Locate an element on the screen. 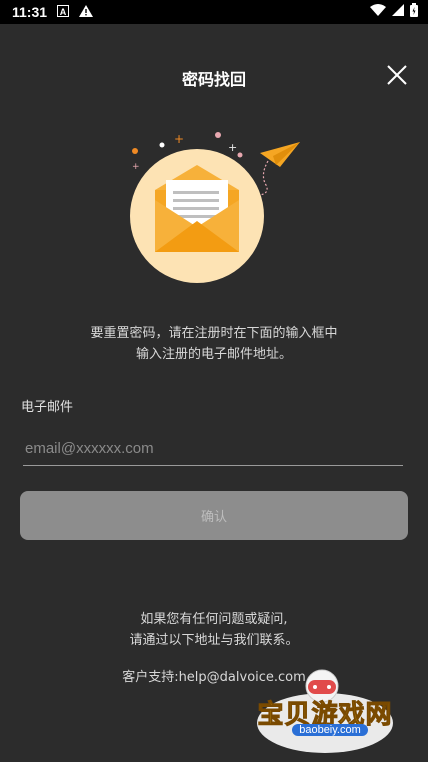 The width and height of the screenshot is (428, 762). signal-icon is located at coordinates (398, 12).